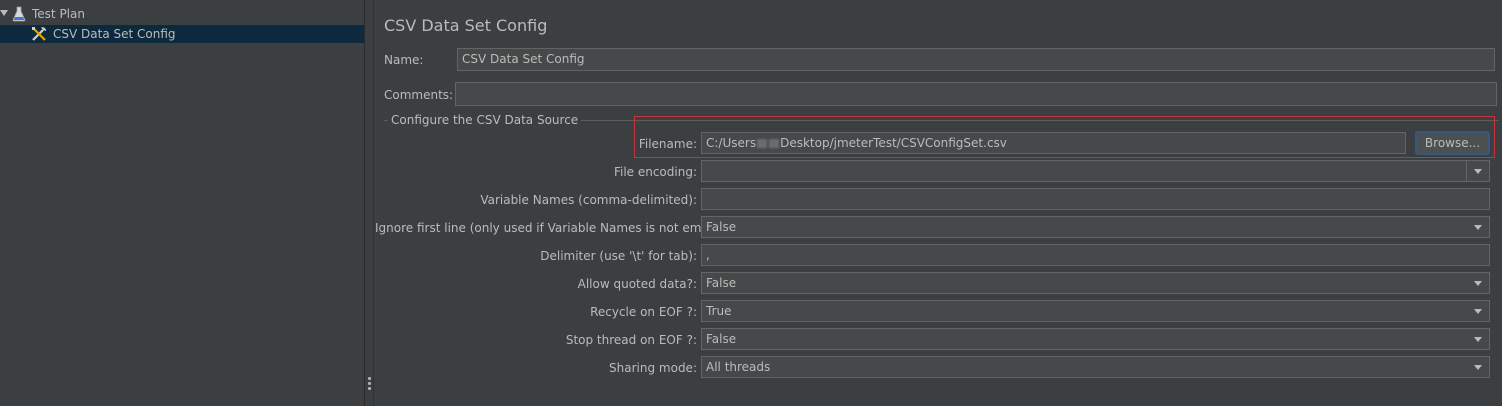 The image size is (1502, 406). Describe the element at coordinates (618, 256) in the screenshot. I see `delimiter-label: Delimiter (use '\t' for tab):` at that location.